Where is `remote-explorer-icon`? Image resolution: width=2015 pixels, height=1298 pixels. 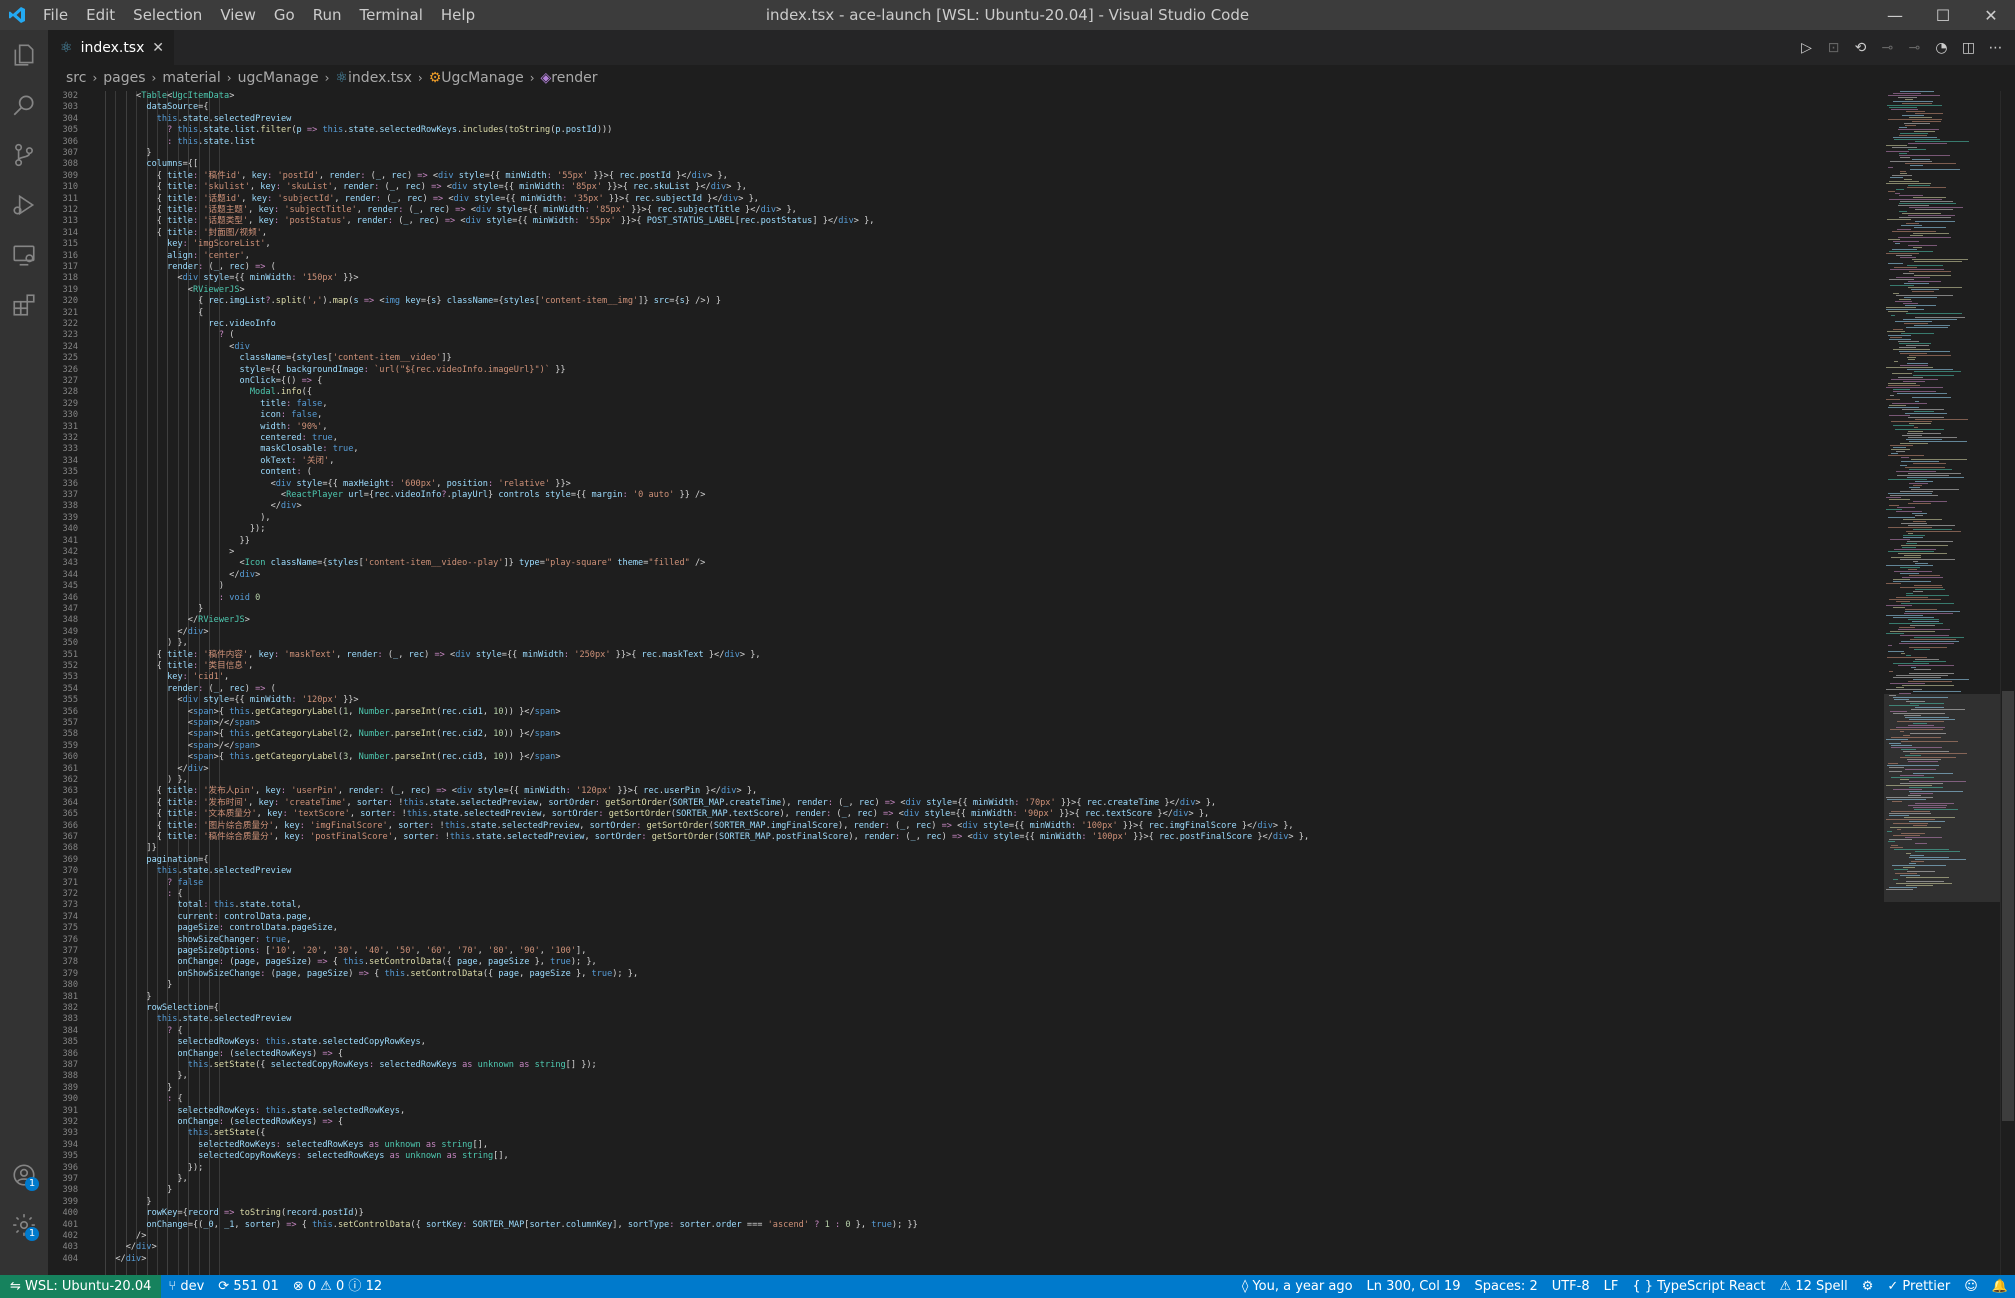 remote-explorer-icon is located at coordinates (24, 255).